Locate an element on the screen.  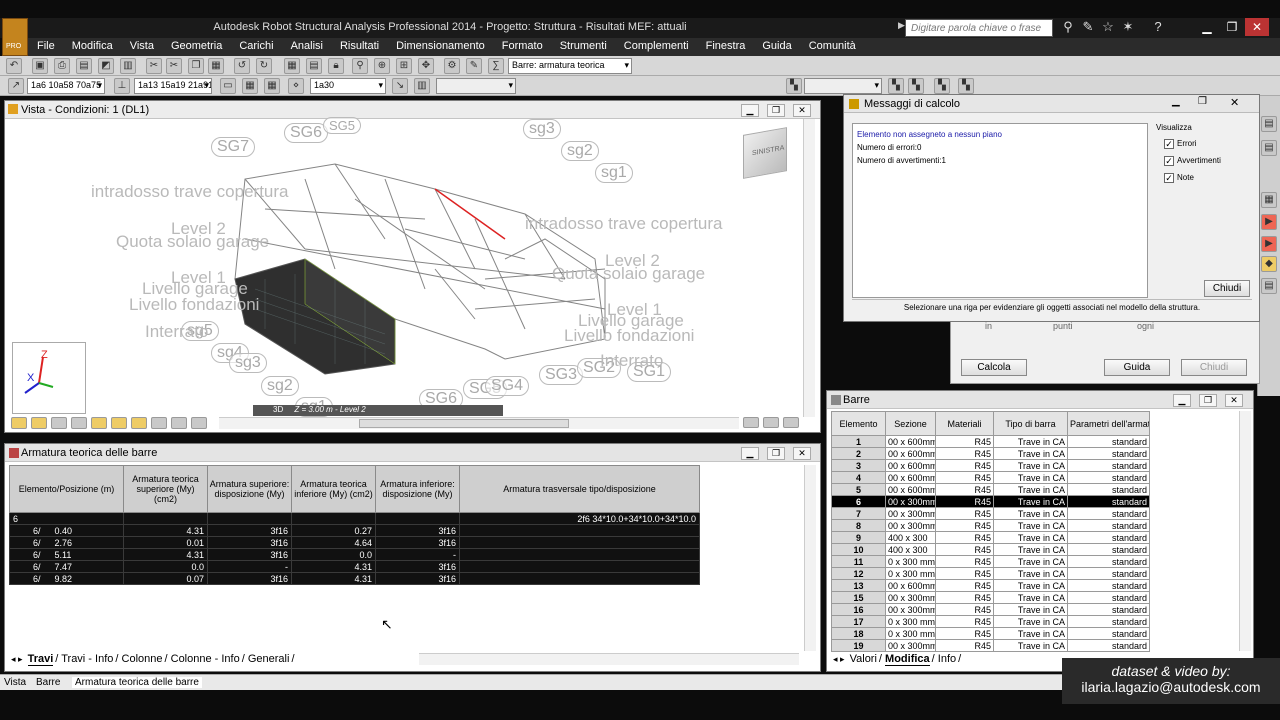
view-tool-1-icon is located at coordinates (19, 423).